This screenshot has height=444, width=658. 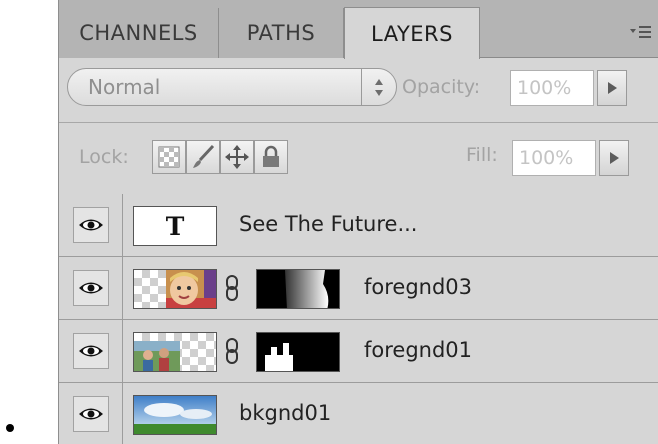 I want to click on blend-options-row: Normal Opacity: 100%, so click(x=358, y=90).